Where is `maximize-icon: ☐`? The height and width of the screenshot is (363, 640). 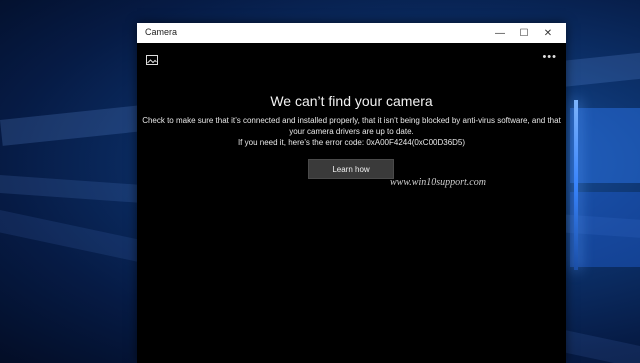 maximize-icon: ☐ is located at coordinates (524, 33).